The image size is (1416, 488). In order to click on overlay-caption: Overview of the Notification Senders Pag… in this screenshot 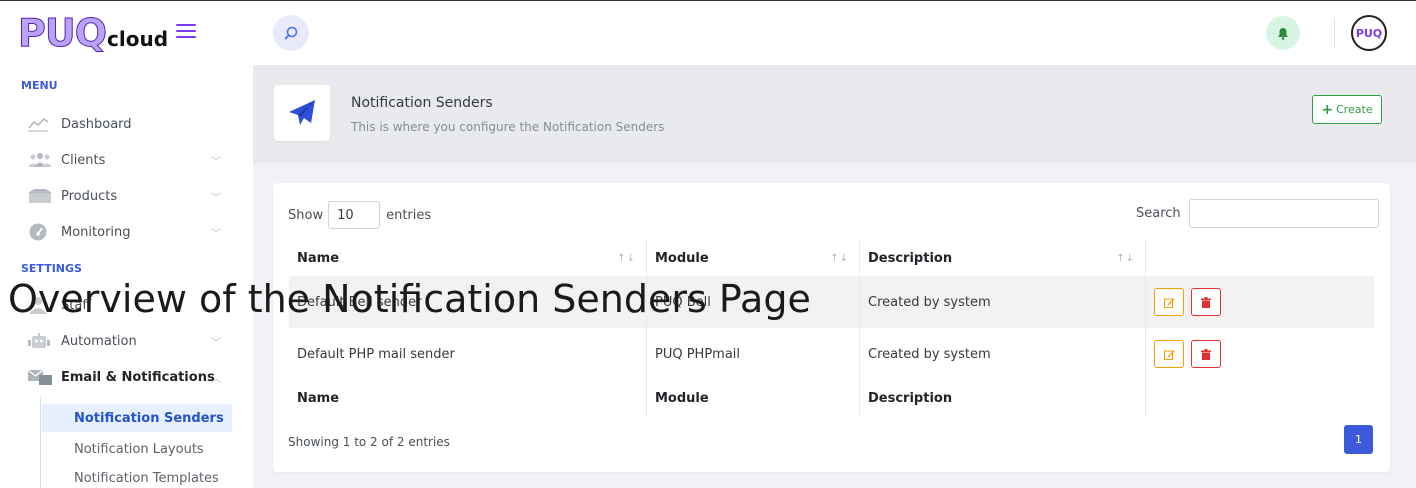, I will do `click(409, 299)`.